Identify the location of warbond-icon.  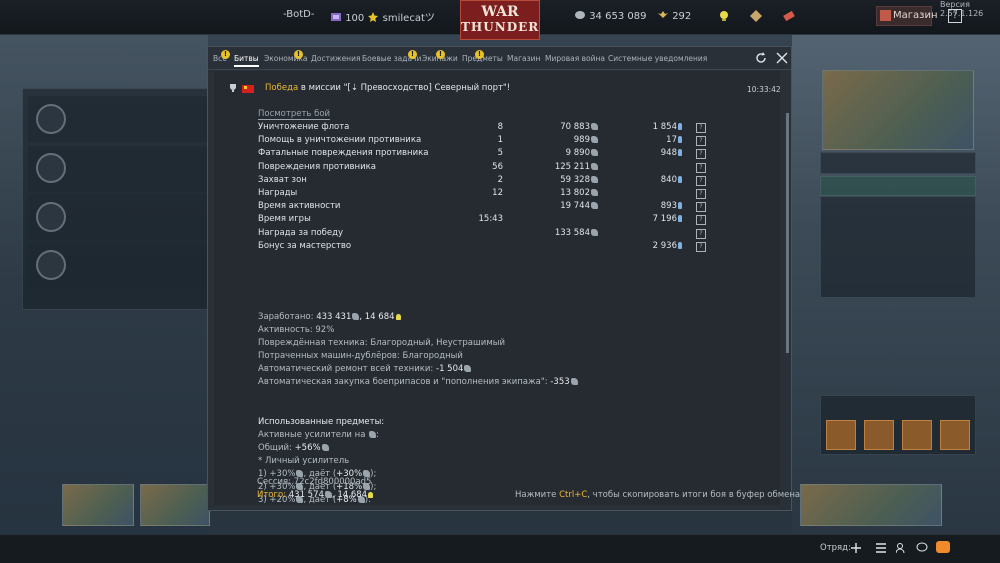
(756, 16).